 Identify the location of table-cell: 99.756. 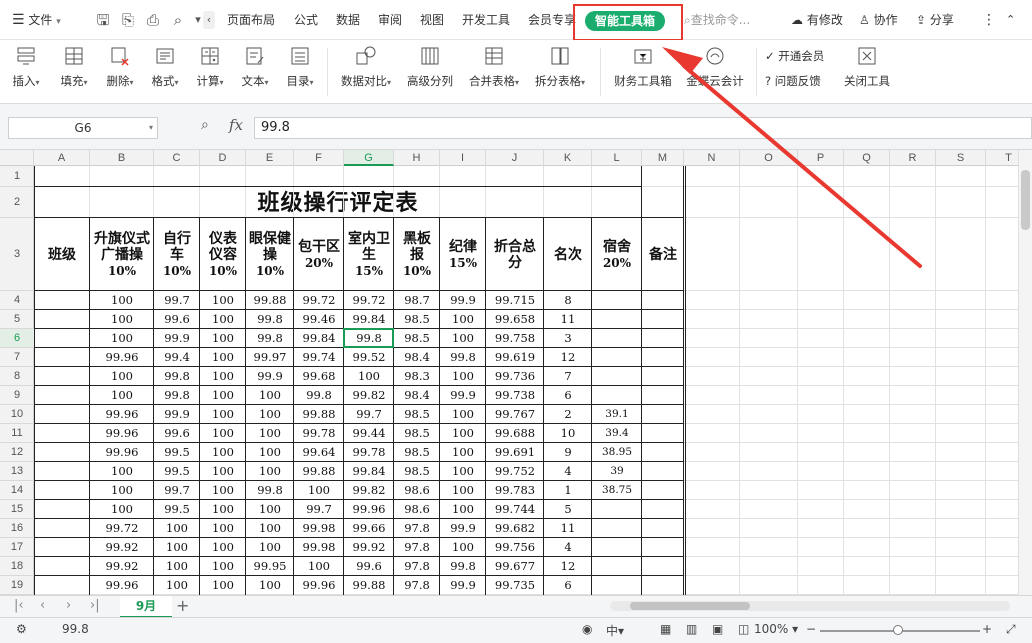
(515, 547).